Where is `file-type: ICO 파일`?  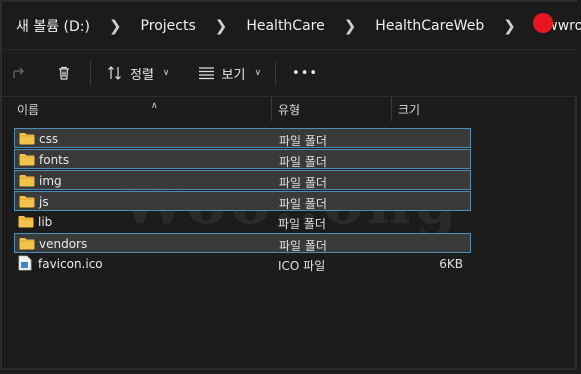 file-type: ICO 파일 is located at coordinates (302, 266).